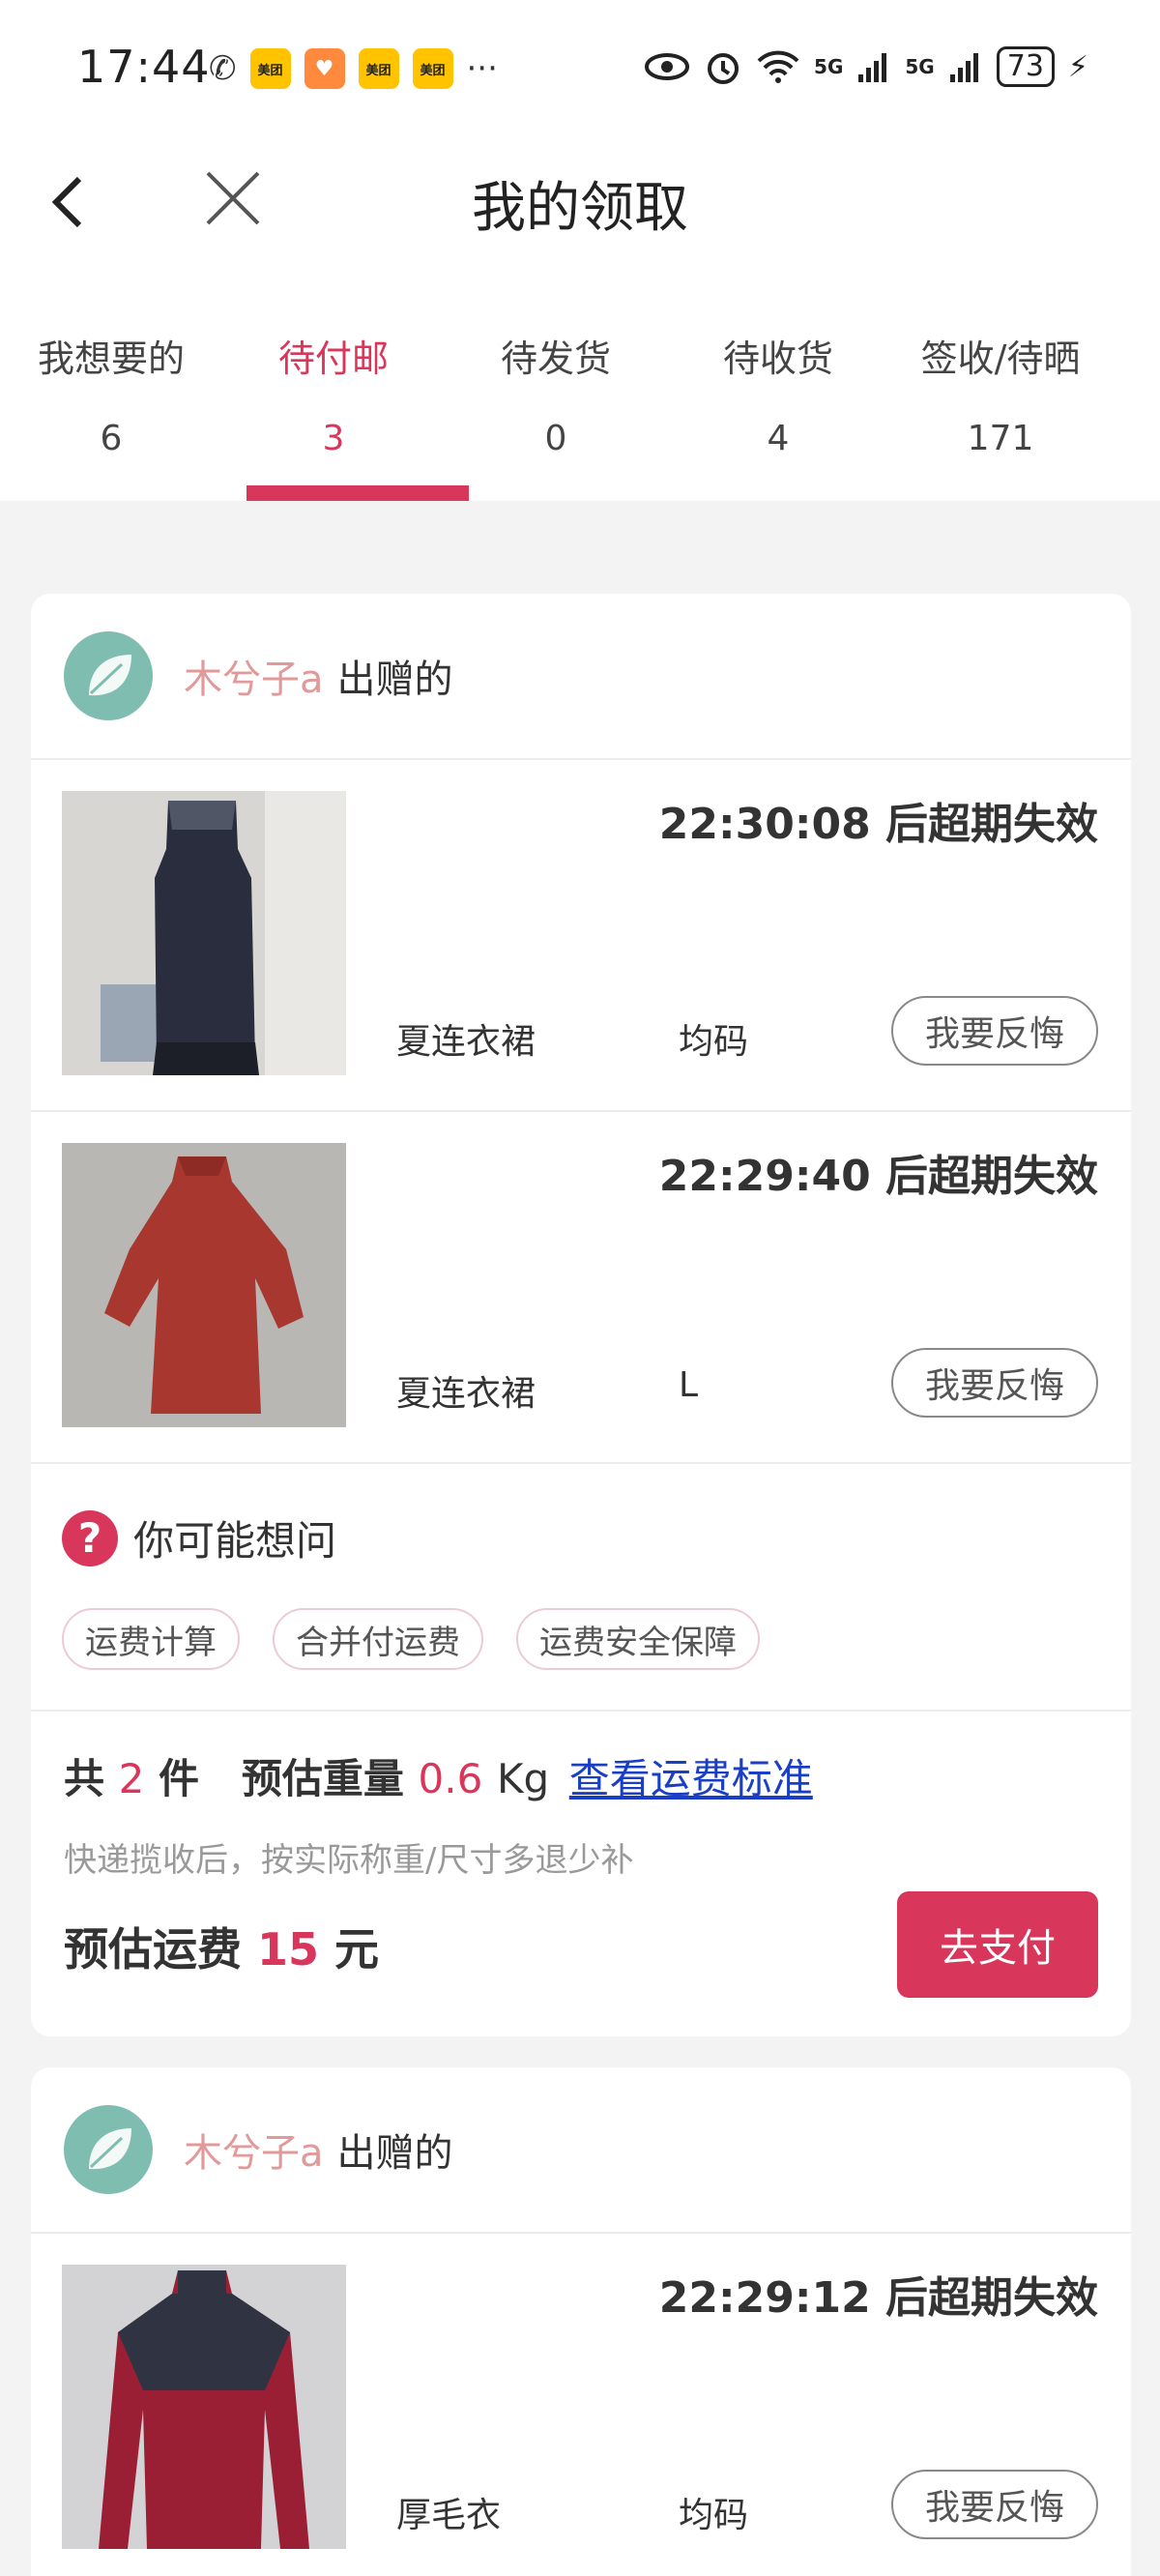 This screenshot has height=2576, width=1160. What do you see at coordinates (1078, 66) in the screenshot?
I see `charging-icon: ⚡` at bounding box center [1078, 66].